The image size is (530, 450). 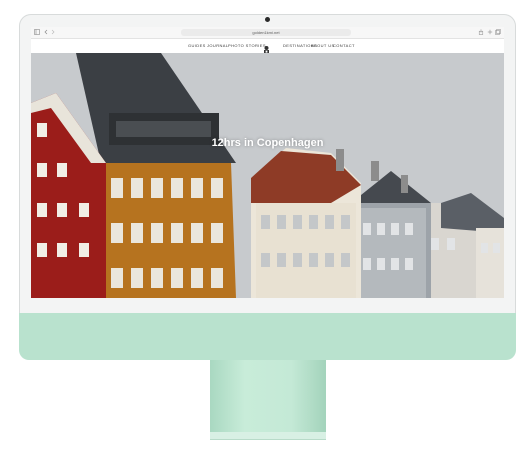 I want to click on plus-icon, so click(x=490, y=32).